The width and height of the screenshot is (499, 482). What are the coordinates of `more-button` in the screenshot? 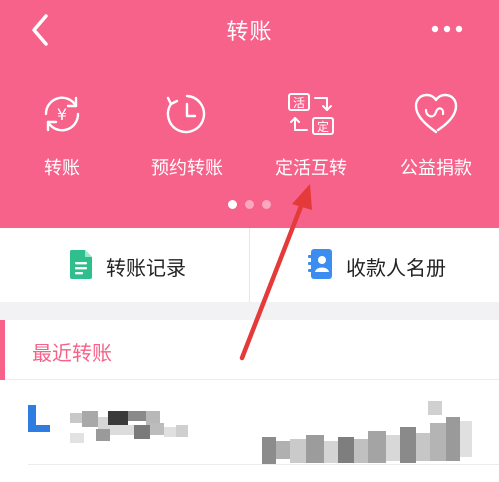 It's located at (447, 29).